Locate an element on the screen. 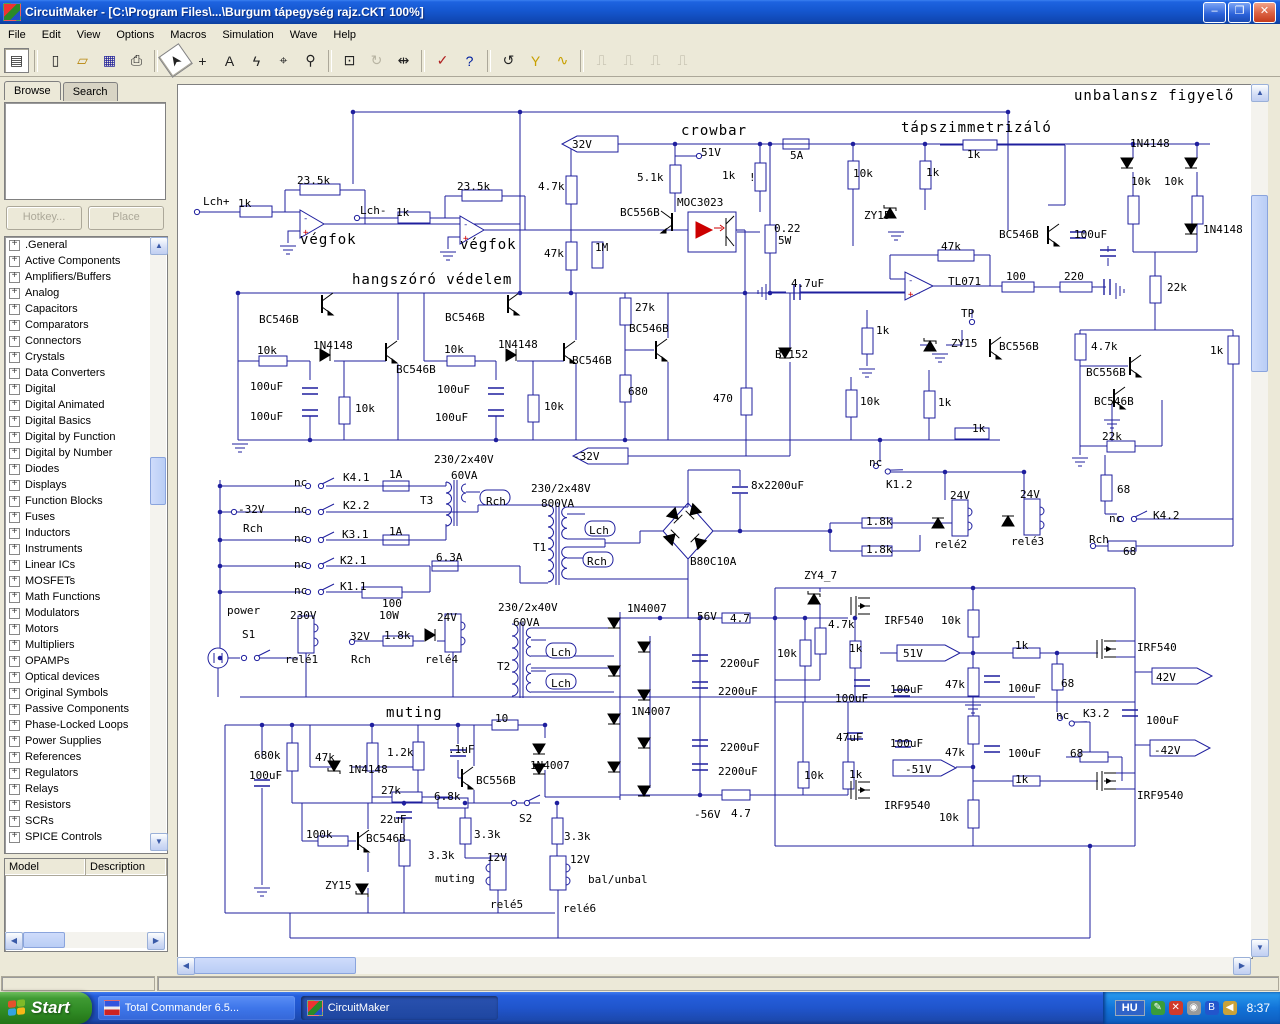 This screenshot has width=1280, height=1024. scope-3-icon: ⎍ is located at coordinates (655, 60).